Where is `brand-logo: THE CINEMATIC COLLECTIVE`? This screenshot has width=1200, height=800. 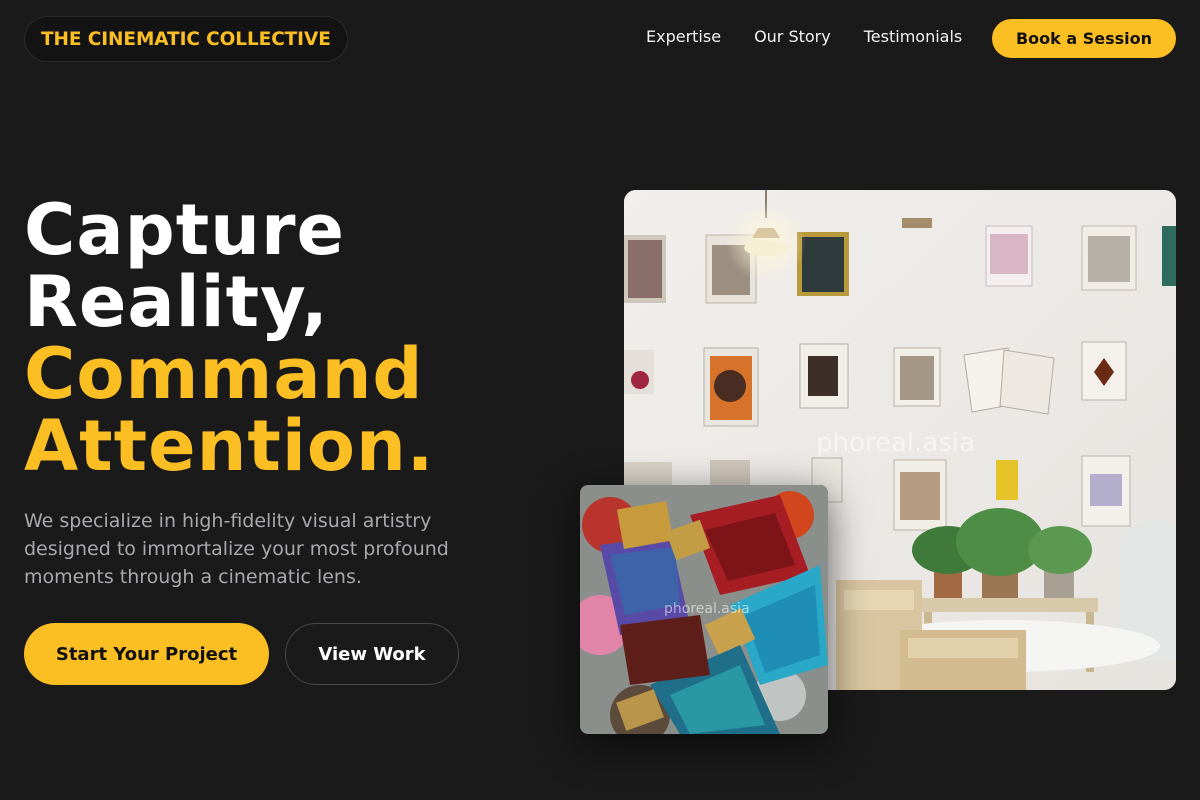
brand-logo: THE CINEMATIC COLLECTIVE is located at coordinates (186, 39).